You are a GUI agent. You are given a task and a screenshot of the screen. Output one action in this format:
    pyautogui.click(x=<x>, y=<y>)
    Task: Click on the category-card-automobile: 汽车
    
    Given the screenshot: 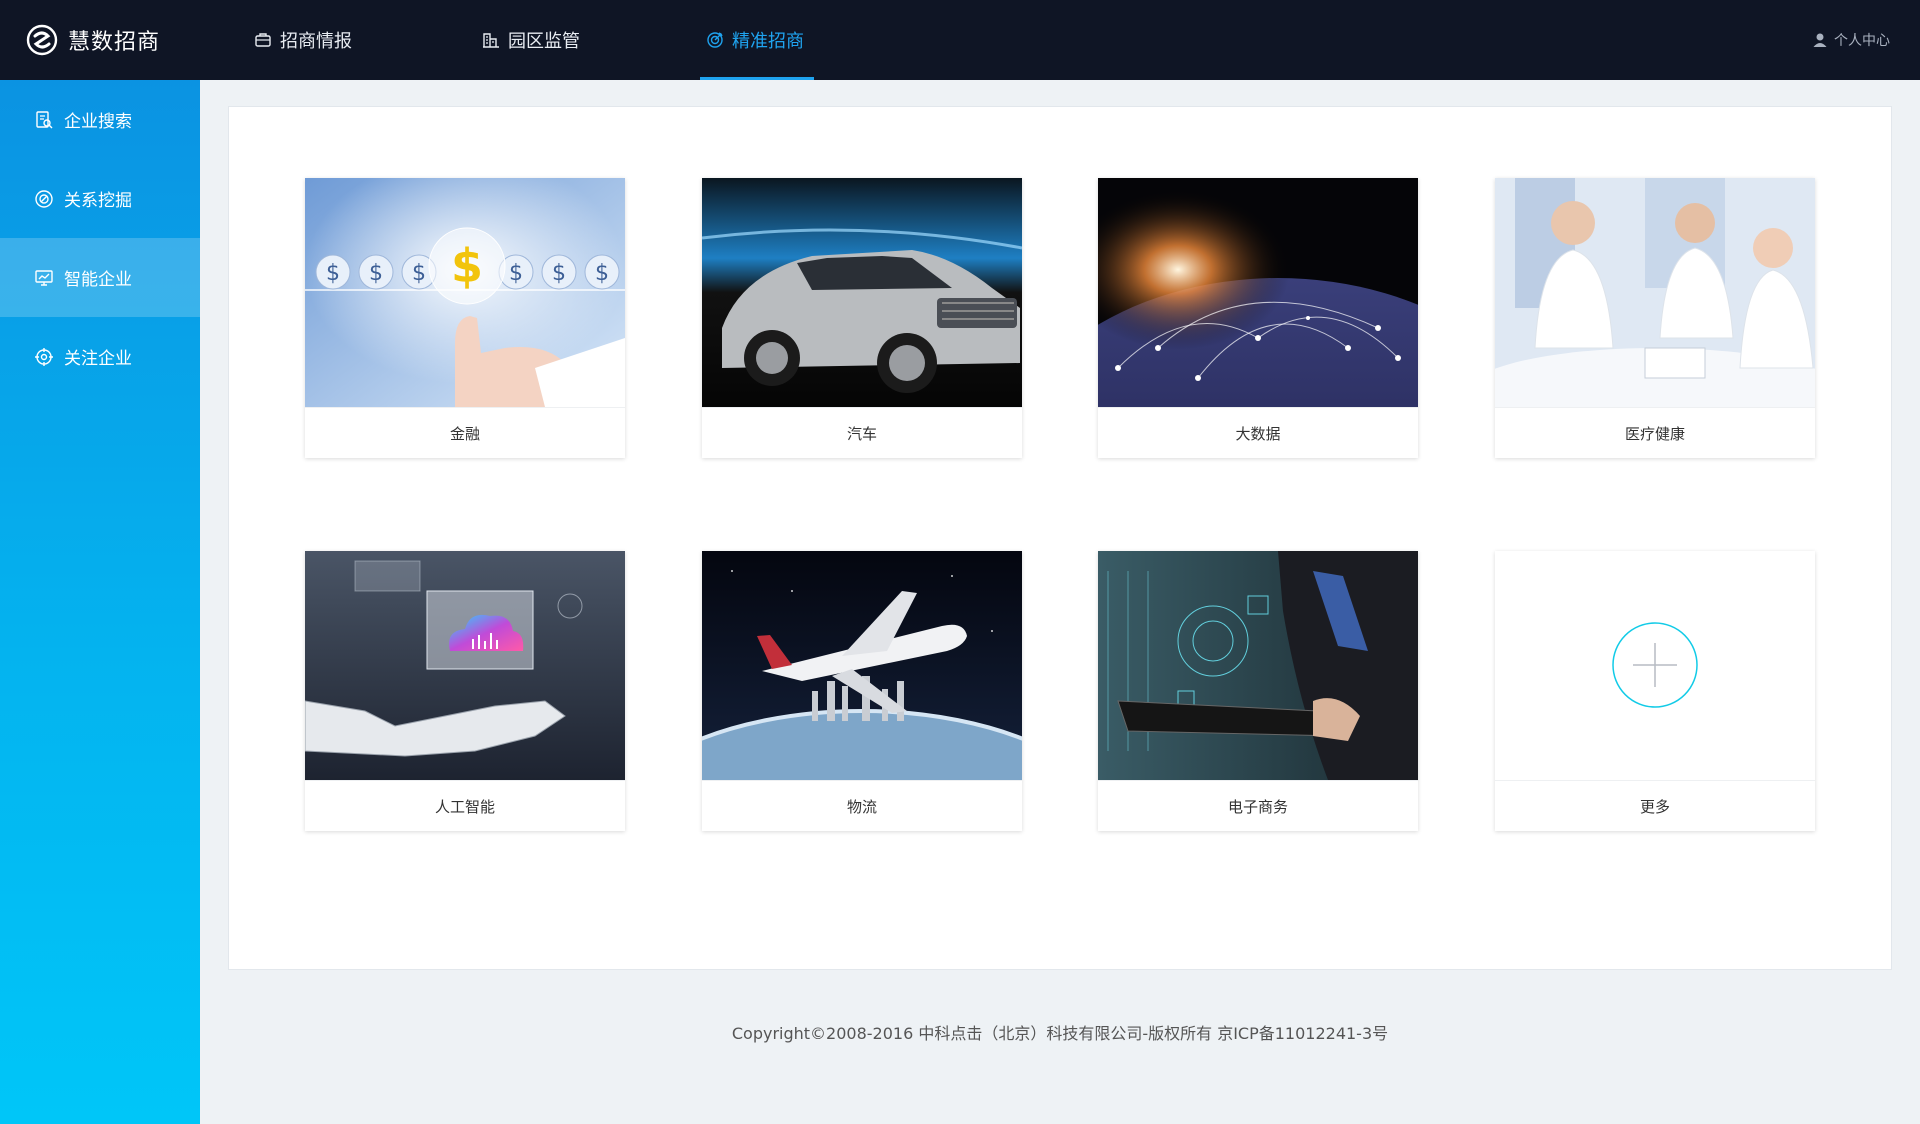 What is the action you would take?
    pyautogui.click(x=862, y=318)
    